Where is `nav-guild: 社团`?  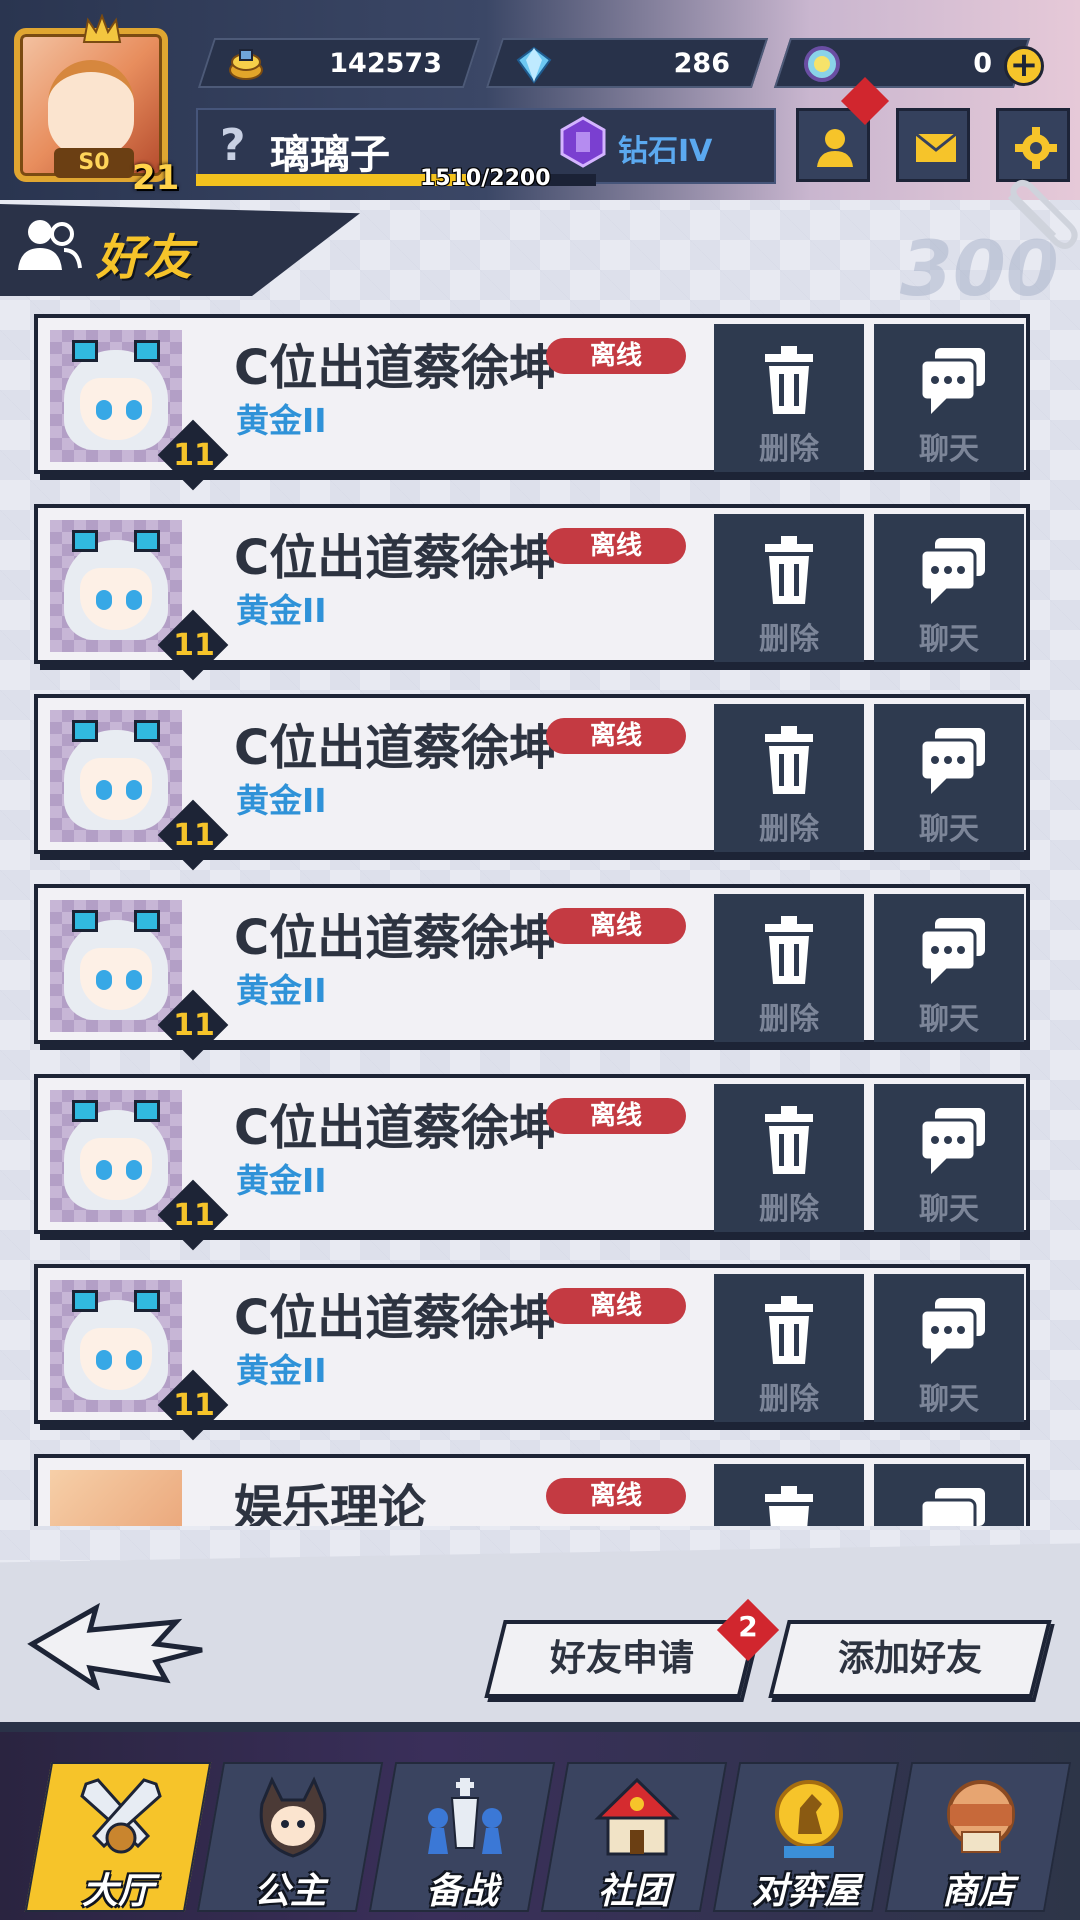 nav-guild: 社团 is located at coordinates (634, 1837).